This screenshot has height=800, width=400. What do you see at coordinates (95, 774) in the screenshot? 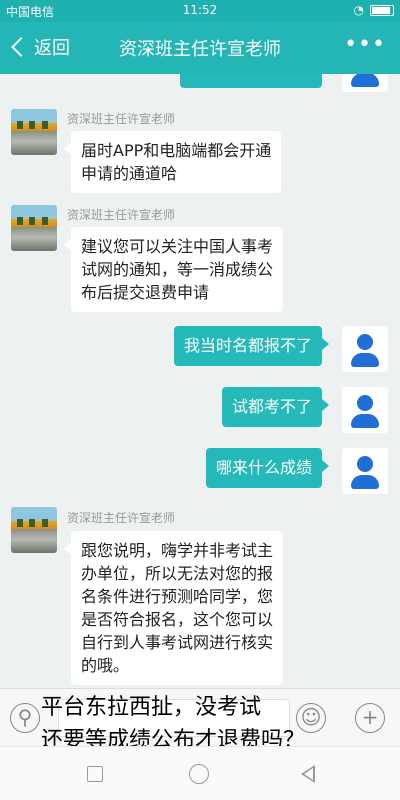
I see `recent-apps-icon` at bounding box center [95, 774].